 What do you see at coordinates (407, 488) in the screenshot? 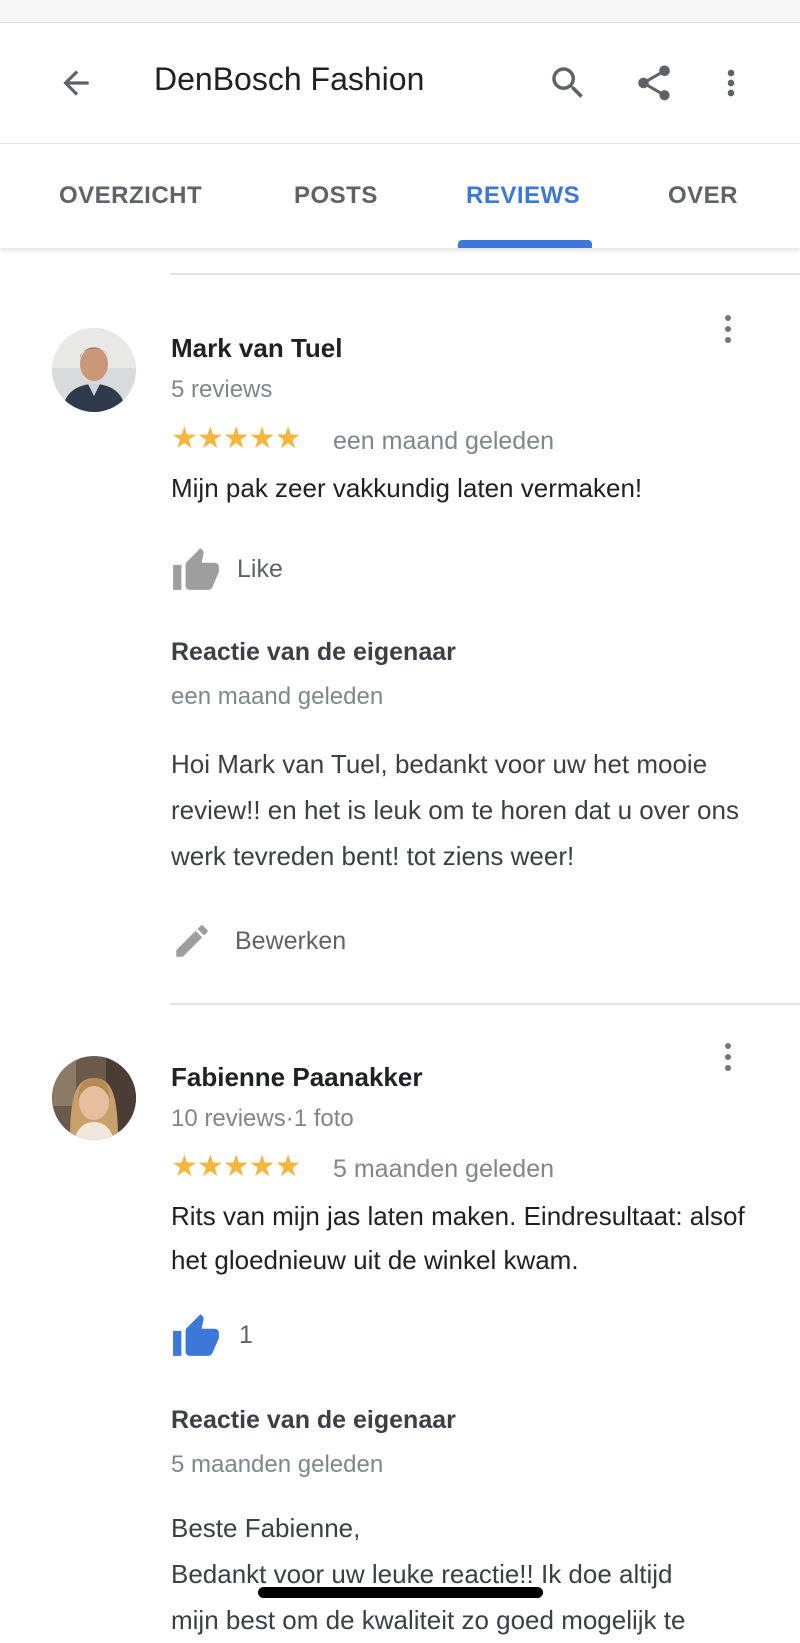
I see `review-text: Mijn pak zeer vakkundig laten vermaken!` at bounding box center [407, 488].